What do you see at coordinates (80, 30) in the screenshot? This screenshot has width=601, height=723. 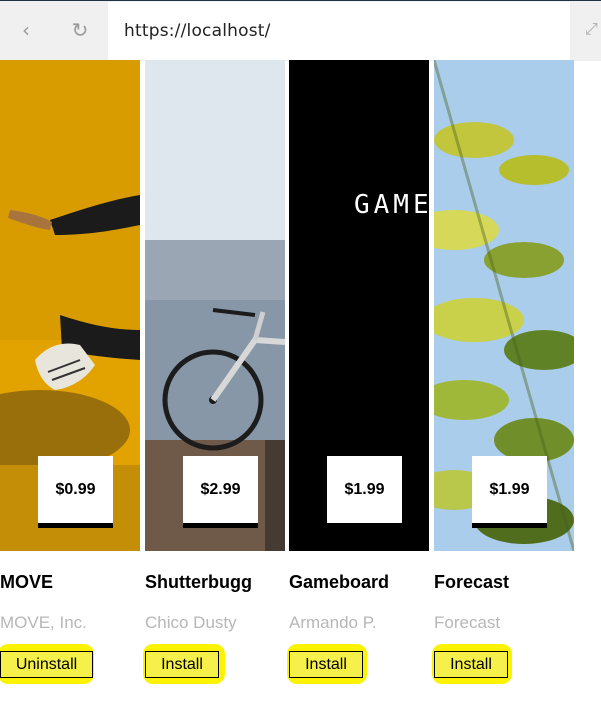 I see `reload-icon: ↻` at bounding box center [80, 30].